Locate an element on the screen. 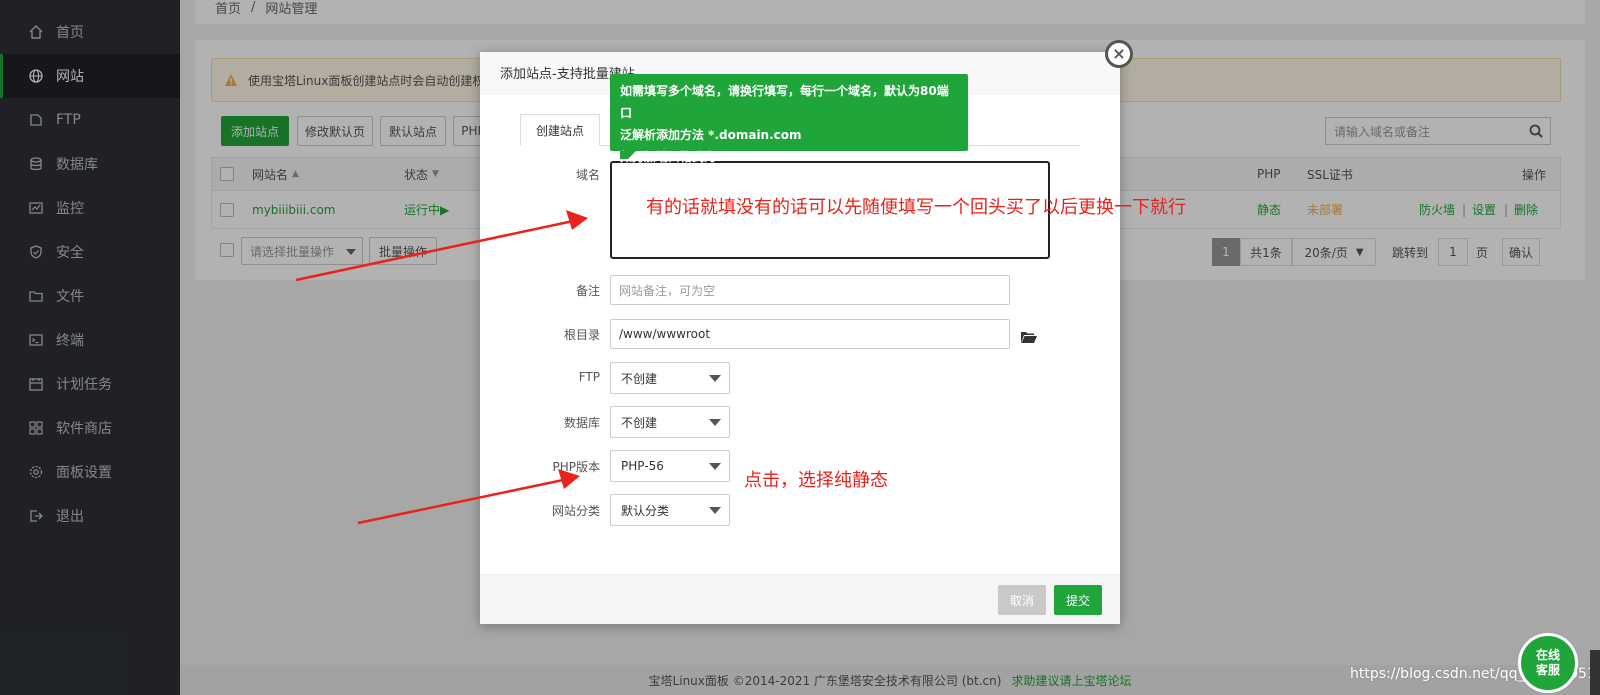 The width and height of the screenshot is (1600, 695). annotation-arrows is located at coordinates (441, 367).